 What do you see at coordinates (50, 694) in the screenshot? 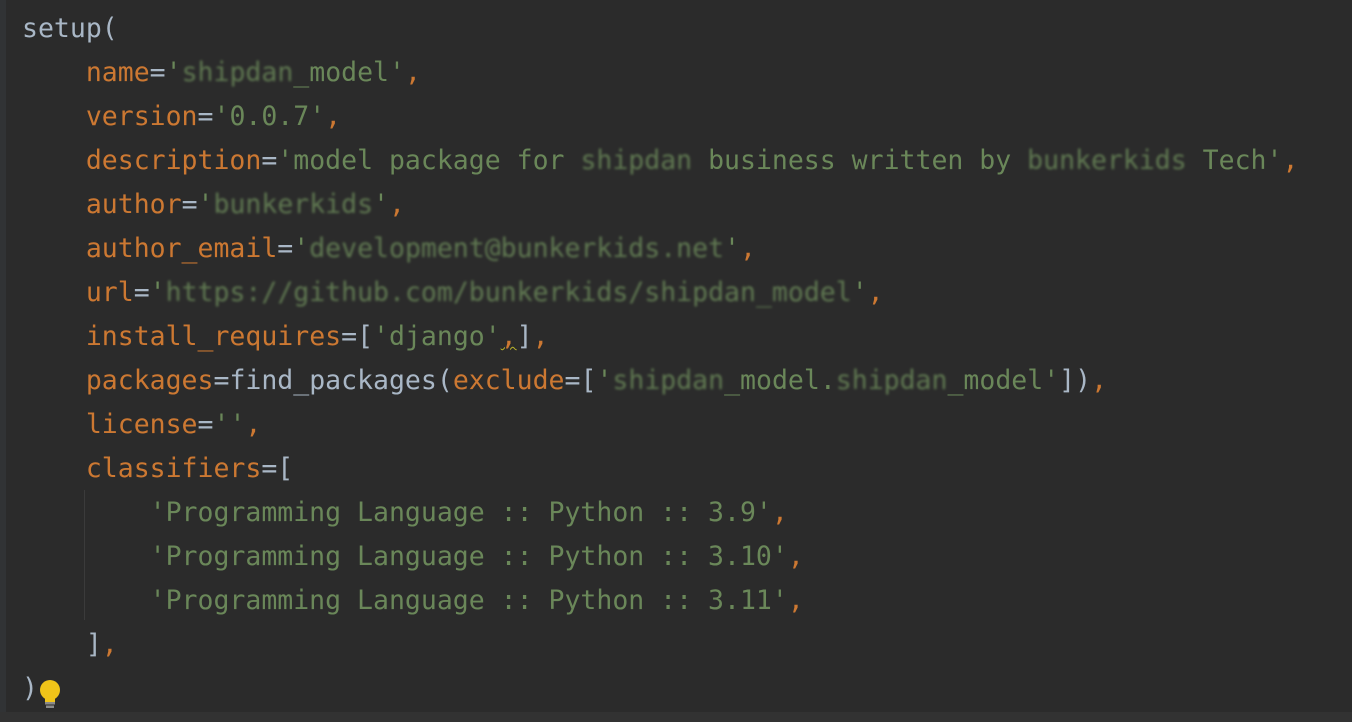
I see `lightbulb-icon` at bounding box center [50, 694].